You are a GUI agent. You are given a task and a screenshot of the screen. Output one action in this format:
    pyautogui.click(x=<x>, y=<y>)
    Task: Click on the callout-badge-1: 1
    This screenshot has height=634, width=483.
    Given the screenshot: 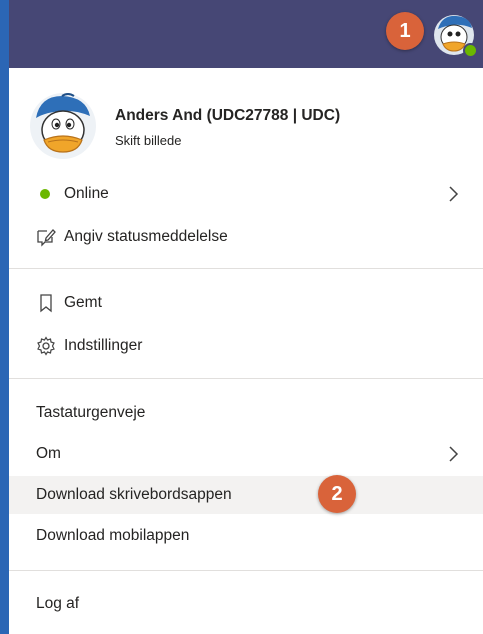 What is the action you would take?
    pyautogui.click(x=405, y=31)
    